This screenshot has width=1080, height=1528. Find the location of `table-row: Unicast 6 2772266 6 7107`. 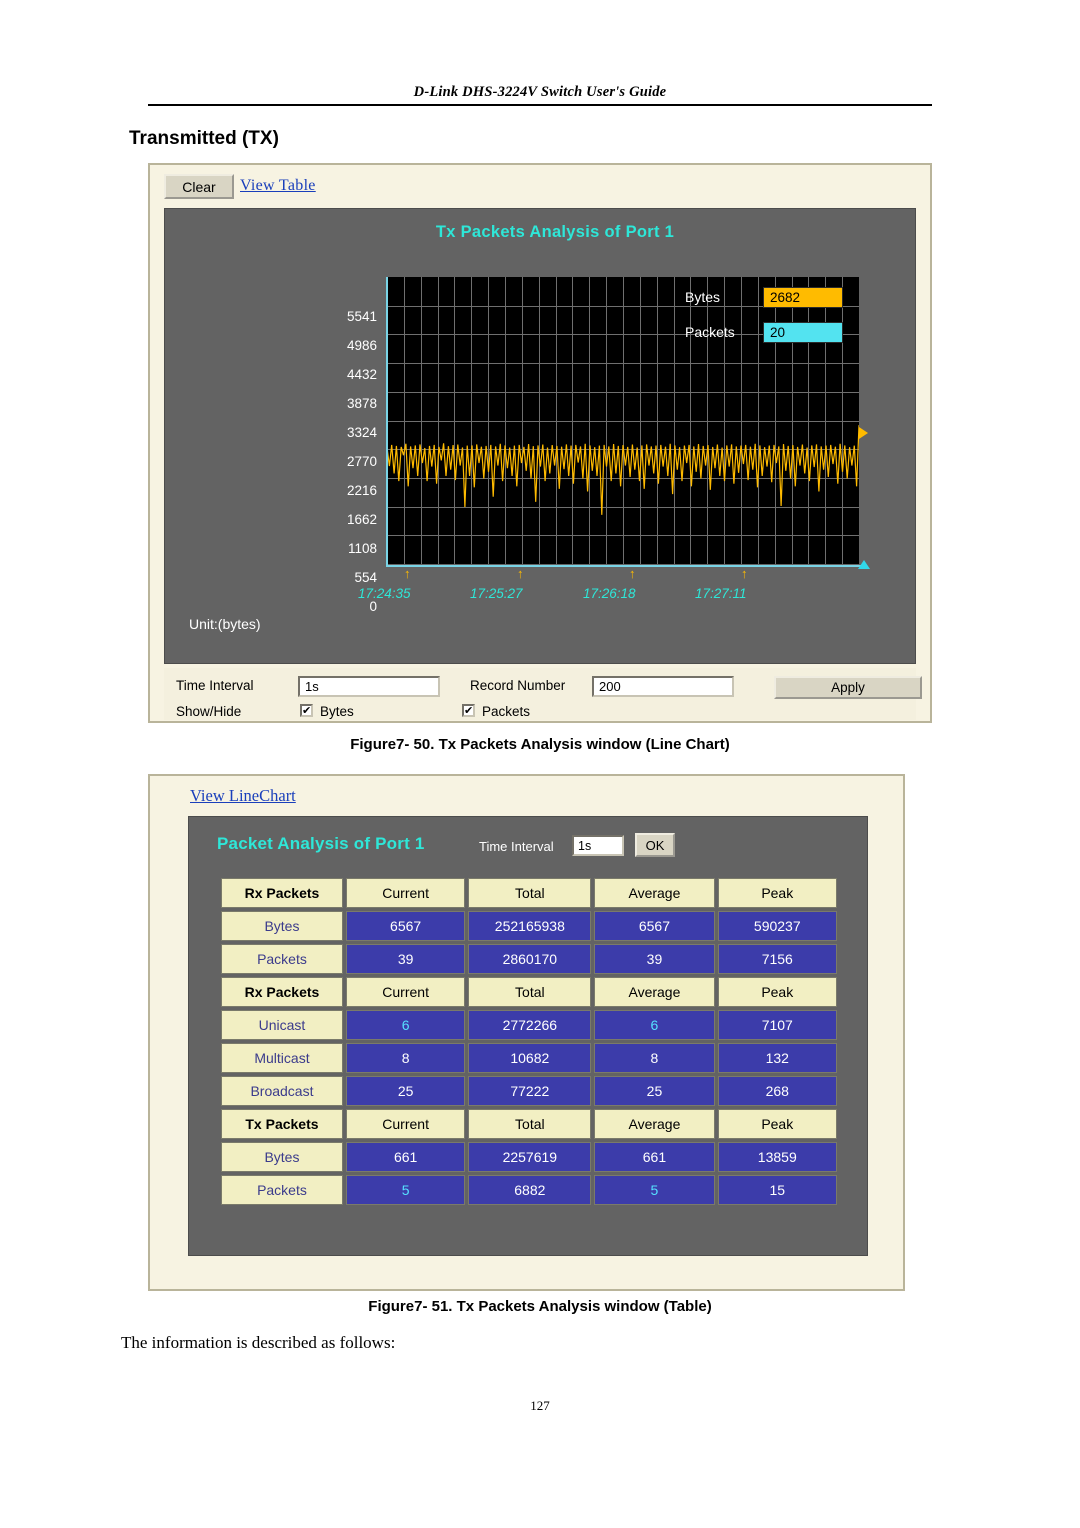

table-row: Unicast 6 2772266 6 7107 is located at coordinates (529, 1025).